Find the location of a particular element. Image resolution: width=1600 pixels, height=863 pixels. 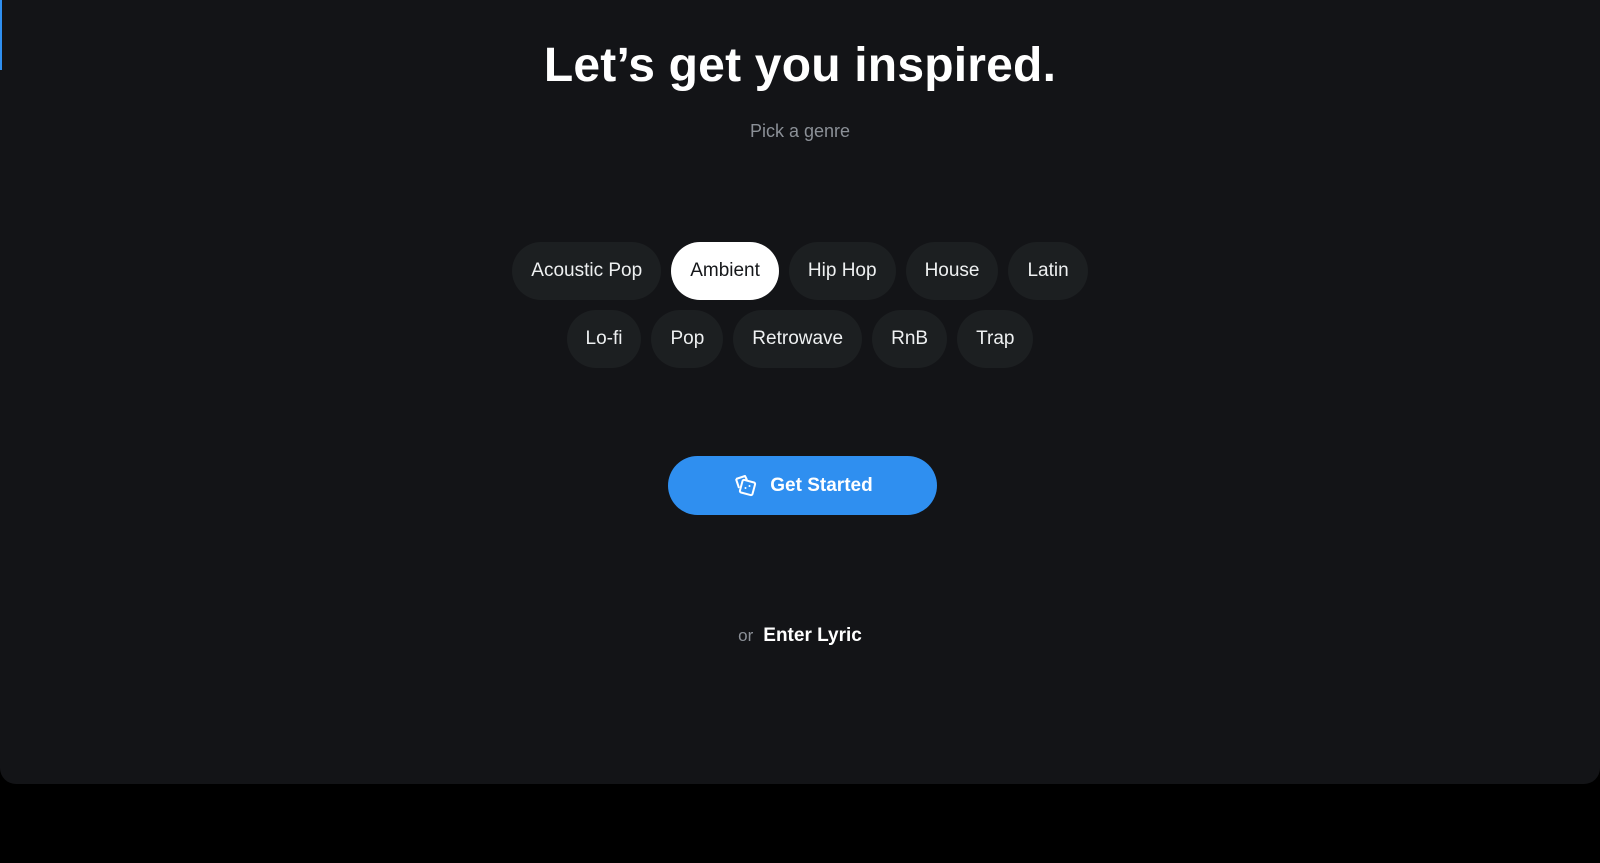

genre-row-2: Lo-fi Pop Retrowave RnB Trap is located at coordinates (800, 339).